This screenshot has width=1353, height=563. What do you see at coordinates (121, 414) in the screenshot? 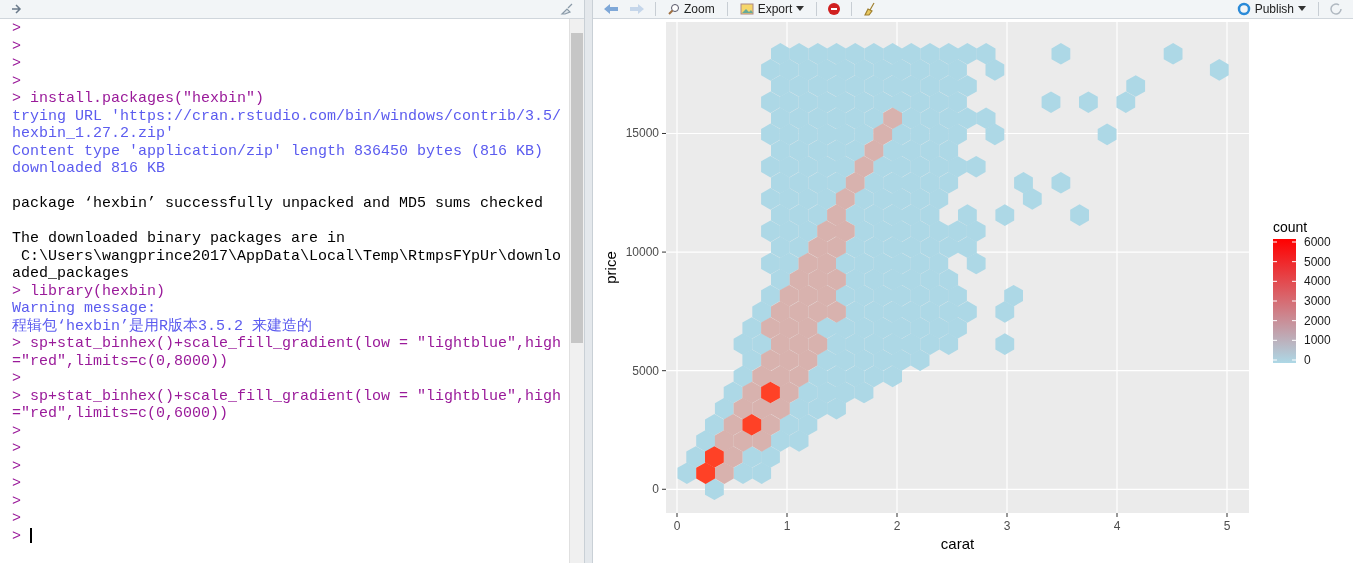
I see `console-command: ="red",limits=c(0,6000))` at bounding box center [121, 414].